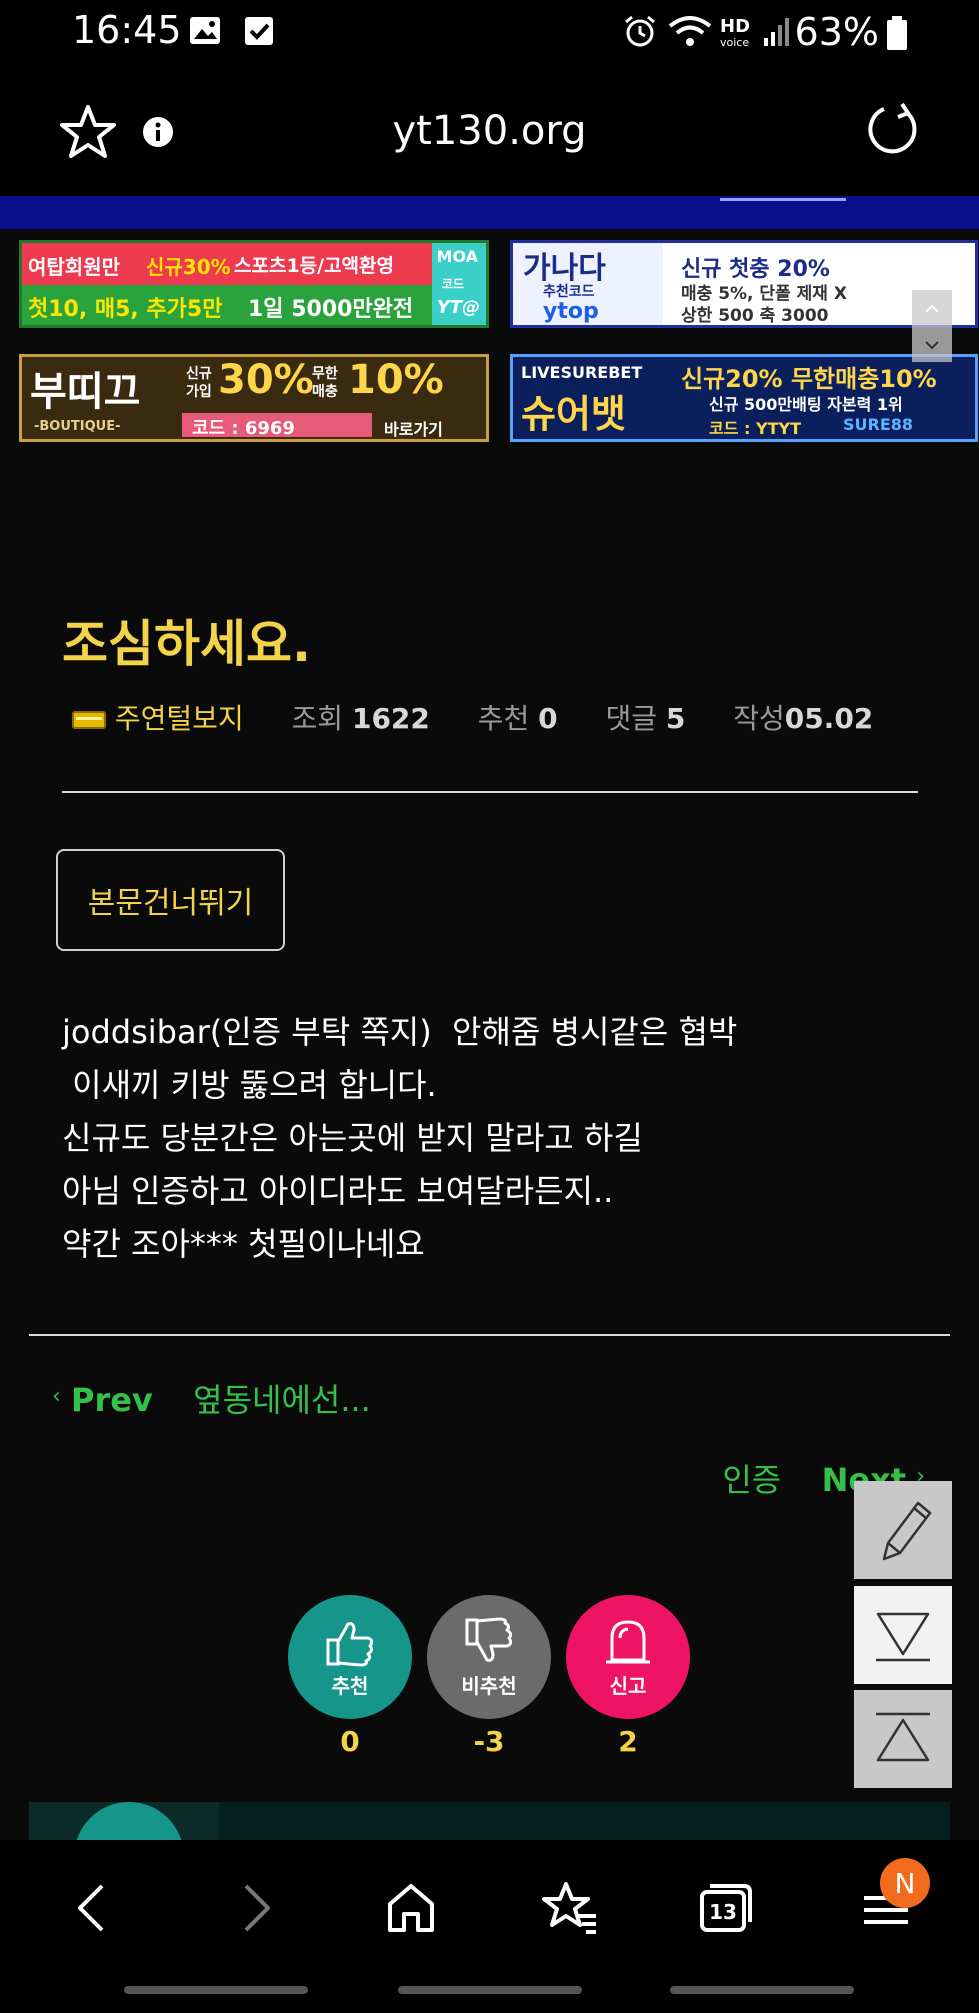  Describe the element at coordinates (897, 33) in the screenshot. I see `battery-icon` at that location.